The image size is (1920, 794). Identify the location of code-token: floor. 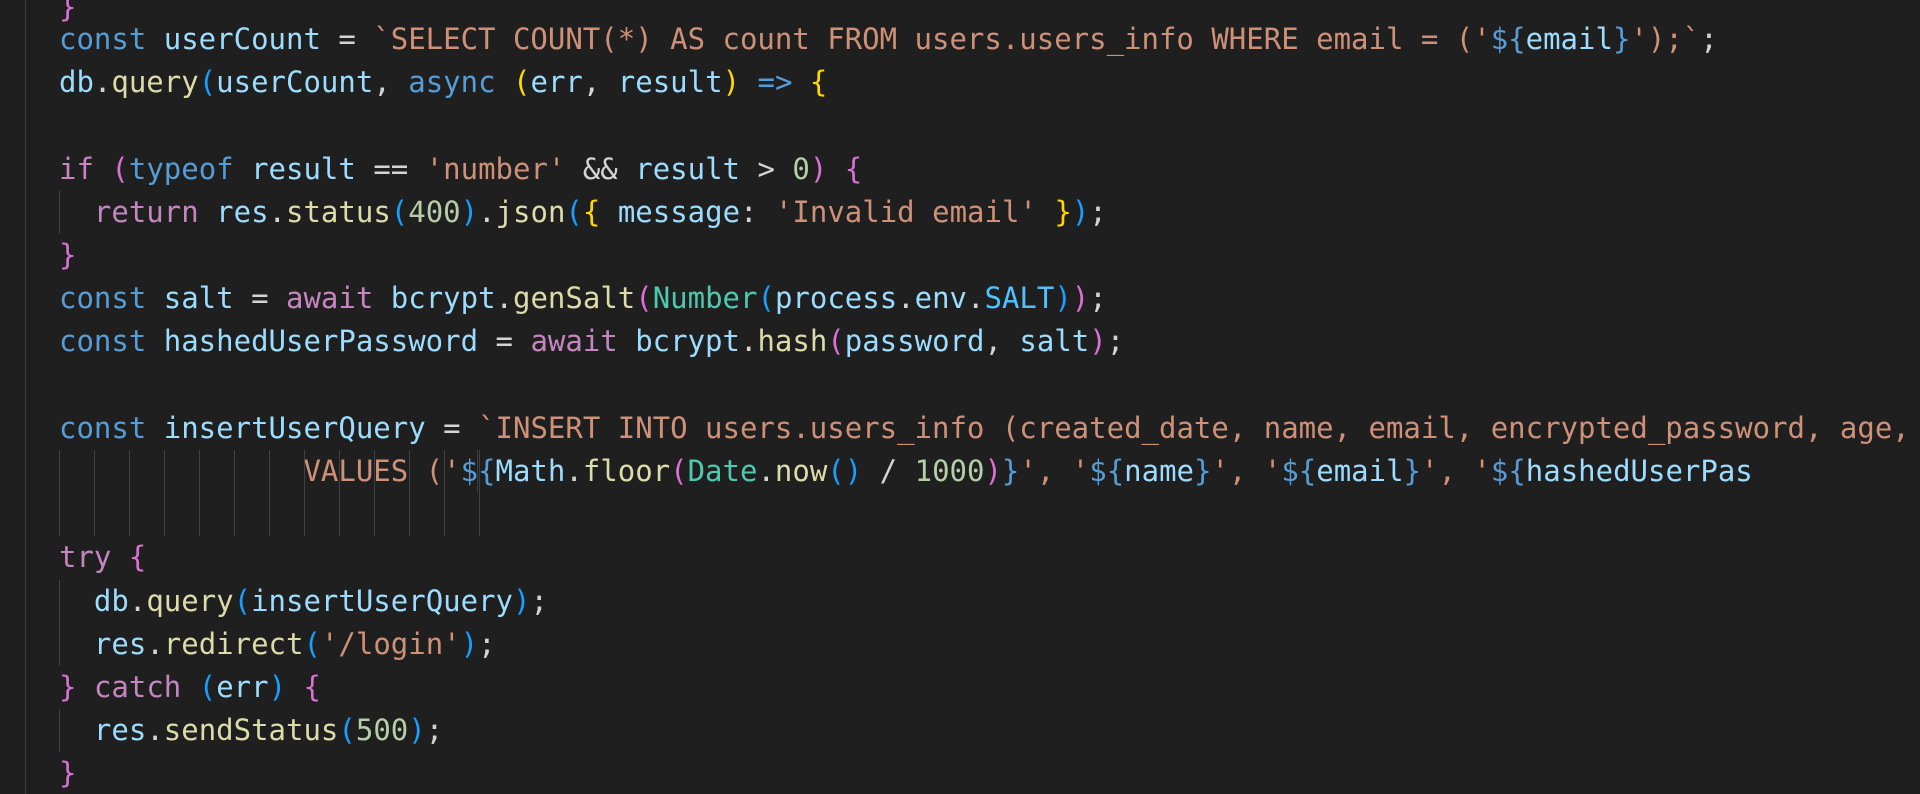
(626, 471).